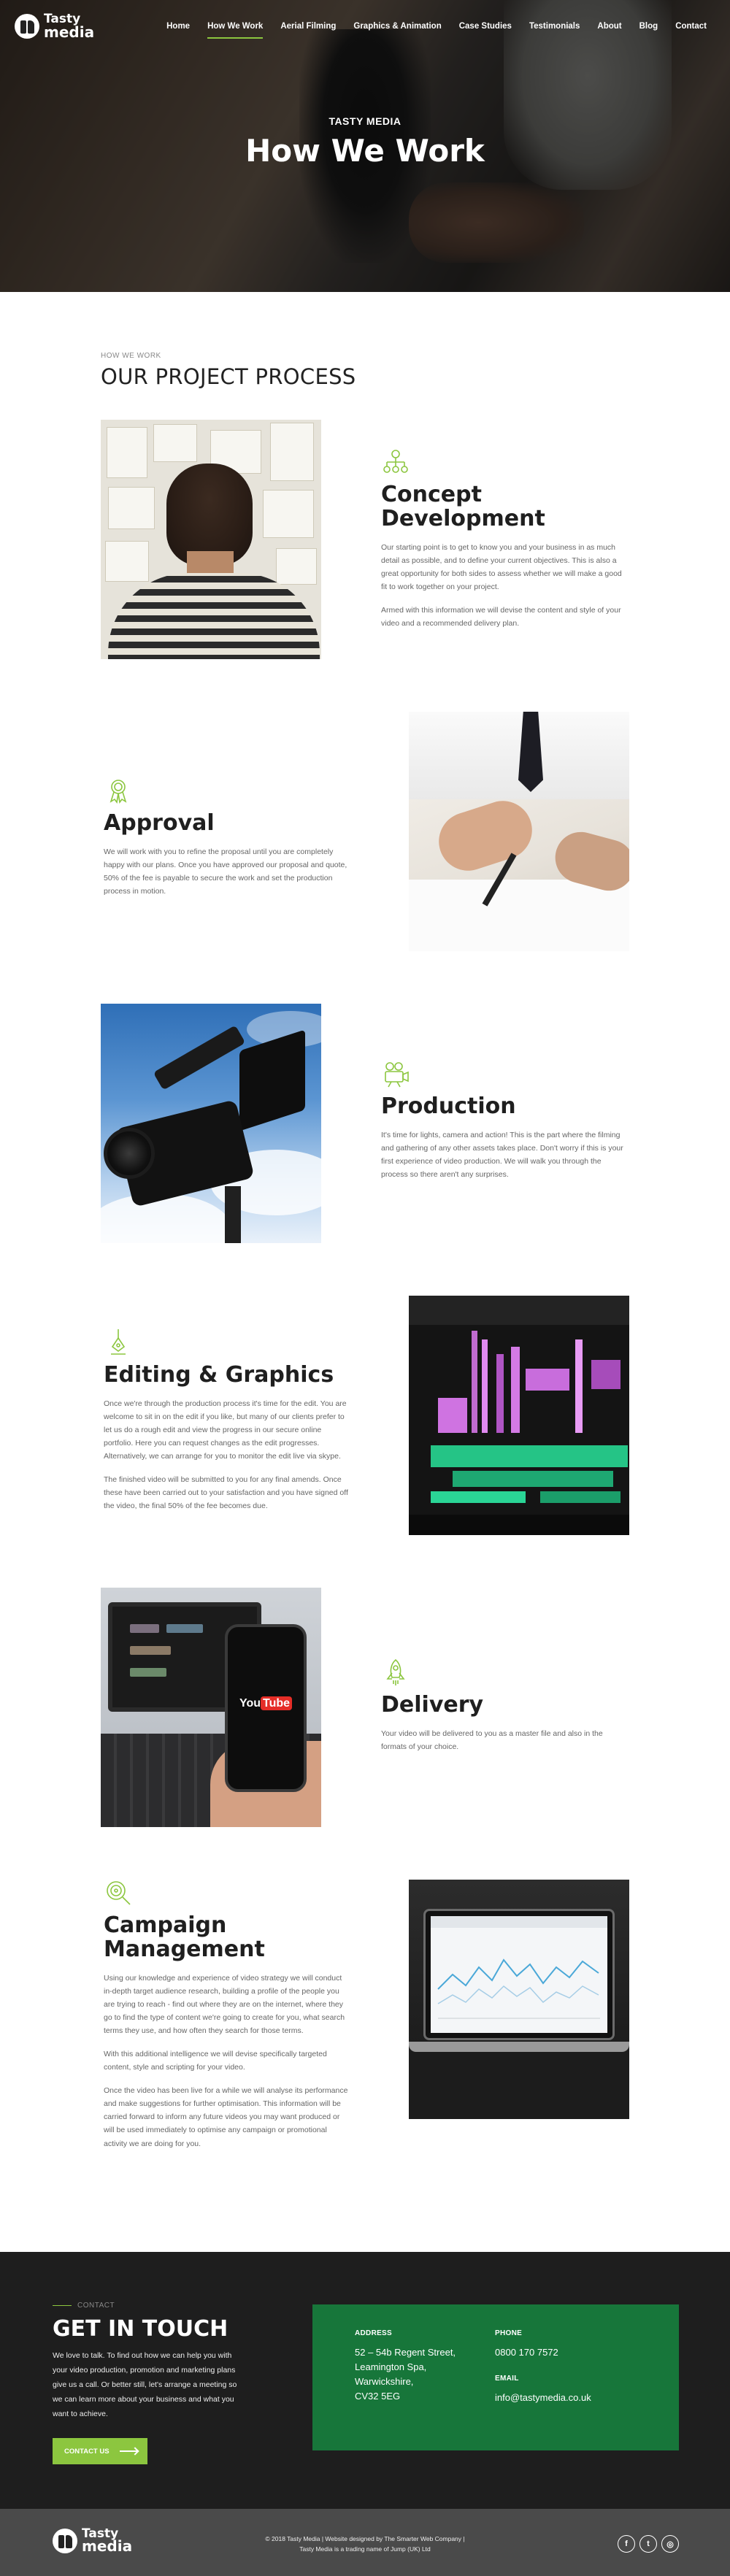 This screenshot has width=730, height=2576. What do you see at coordinates (211, 1123) in the screenshot?
I see `production-photo` at bounding box center [211, 1123].